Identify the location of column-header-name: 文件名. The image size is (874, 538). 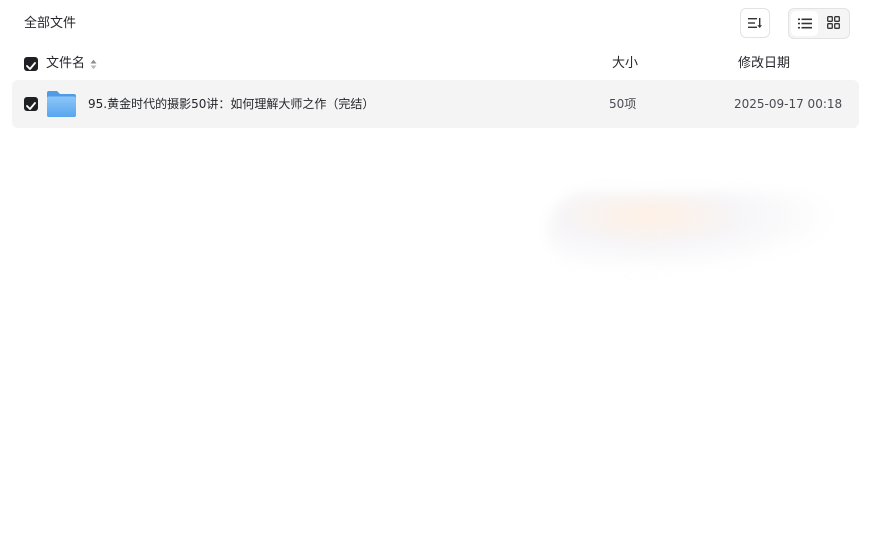
(71, 64).